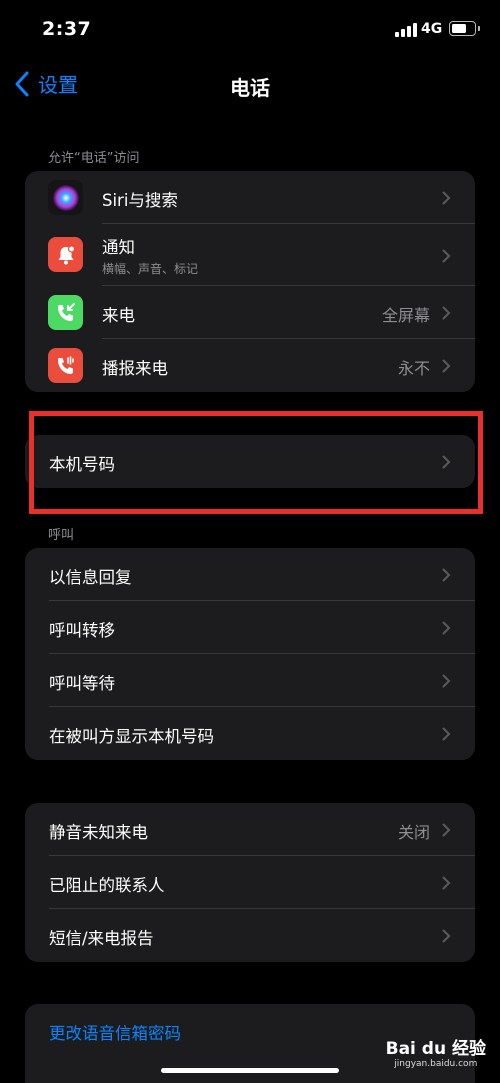 The image size is (500, 1083). Describe the element at coordinates (250, 680) in the screenshot. I see `row-call-waiting: 呼叫等待` at that location.